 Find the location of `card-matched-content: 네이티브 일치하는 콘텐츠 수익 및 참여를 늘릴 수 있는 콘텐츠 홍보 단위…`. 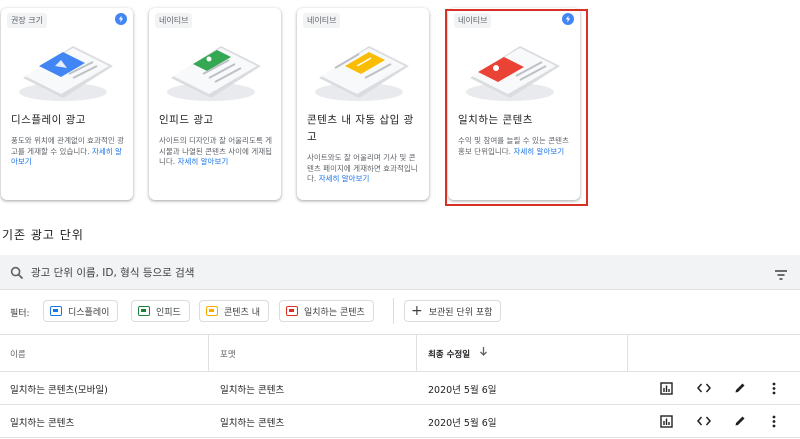

card-matched-content: 네이티브 일치하는 콘텐츠 수익 및 참여를 늘릴 수 있는 콘텐츠 홍보 단위… is located at coordinates (514, 104).